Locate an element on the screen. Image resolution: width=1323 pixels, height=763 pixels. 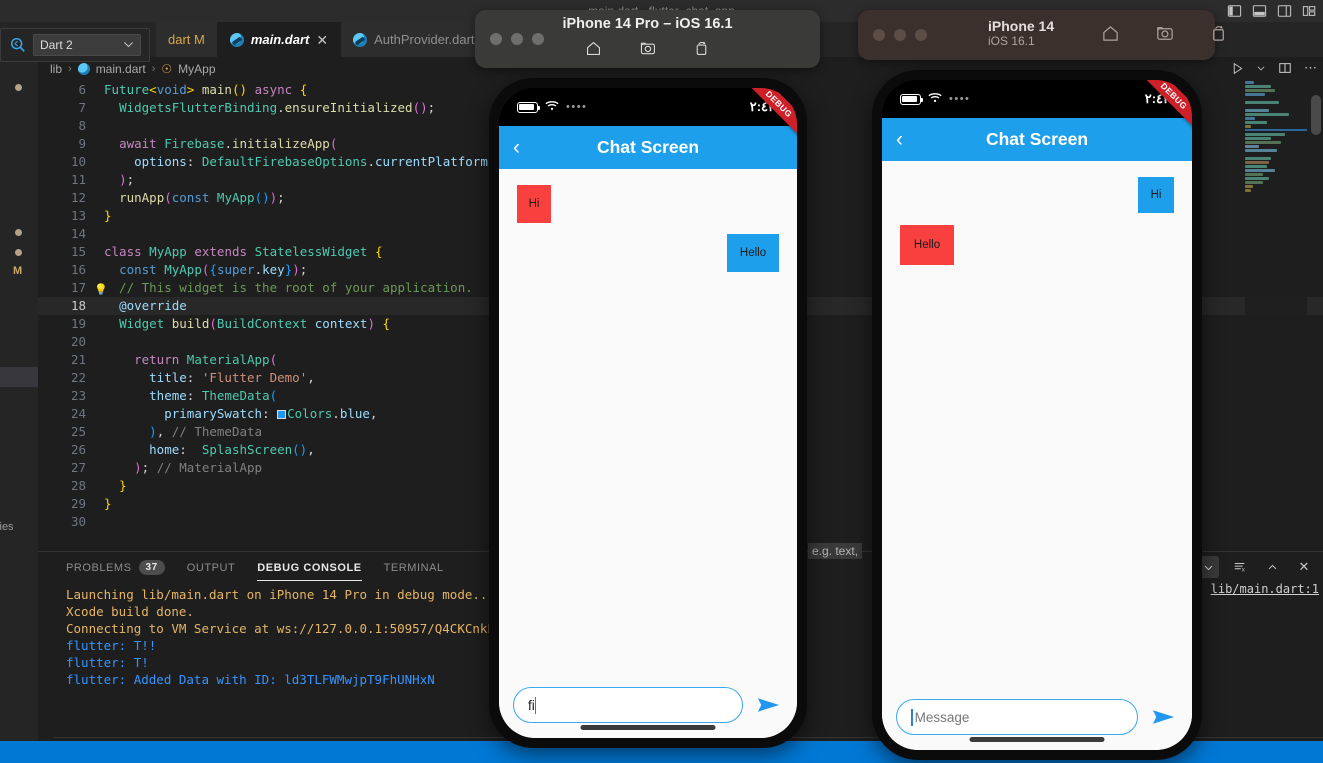
message-input-2: Message is located at coordinates (1017, 717).